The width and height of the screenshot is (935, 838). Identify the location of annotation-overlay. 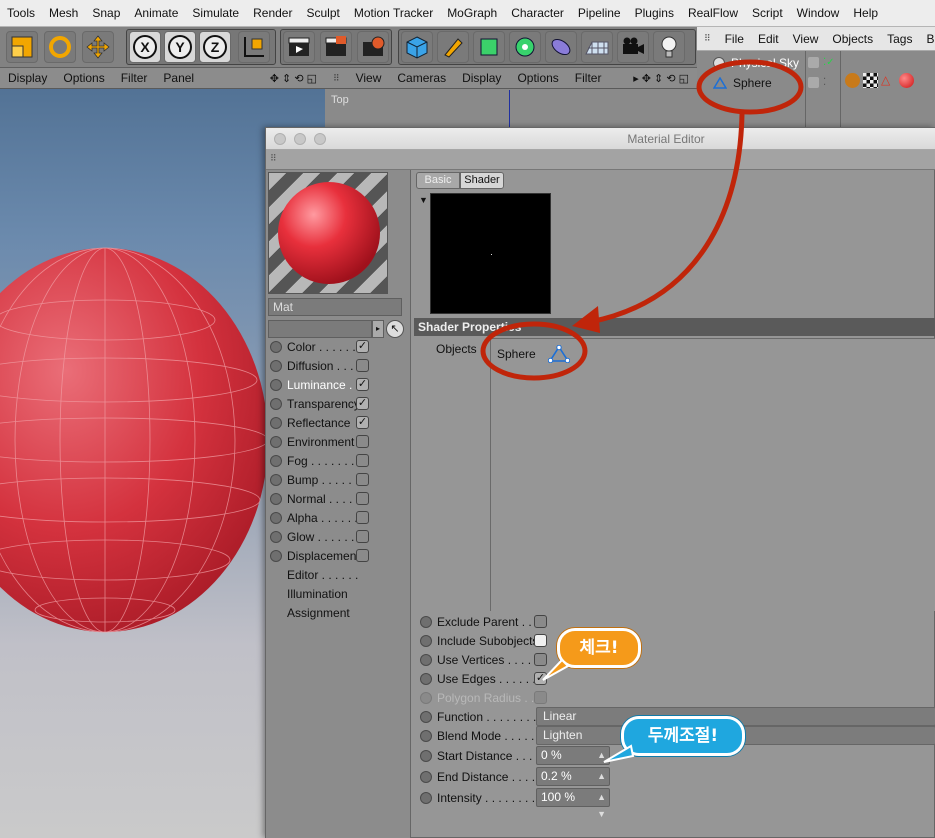
(642, 220).